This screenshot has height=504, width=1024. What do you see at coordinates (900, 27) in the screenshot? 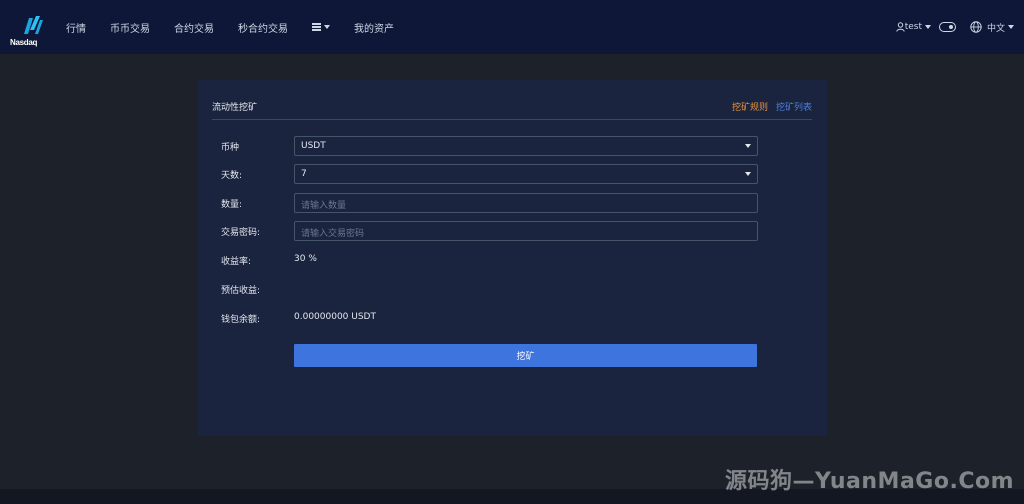
I see `user-icon` at bounding box center [900, 27].